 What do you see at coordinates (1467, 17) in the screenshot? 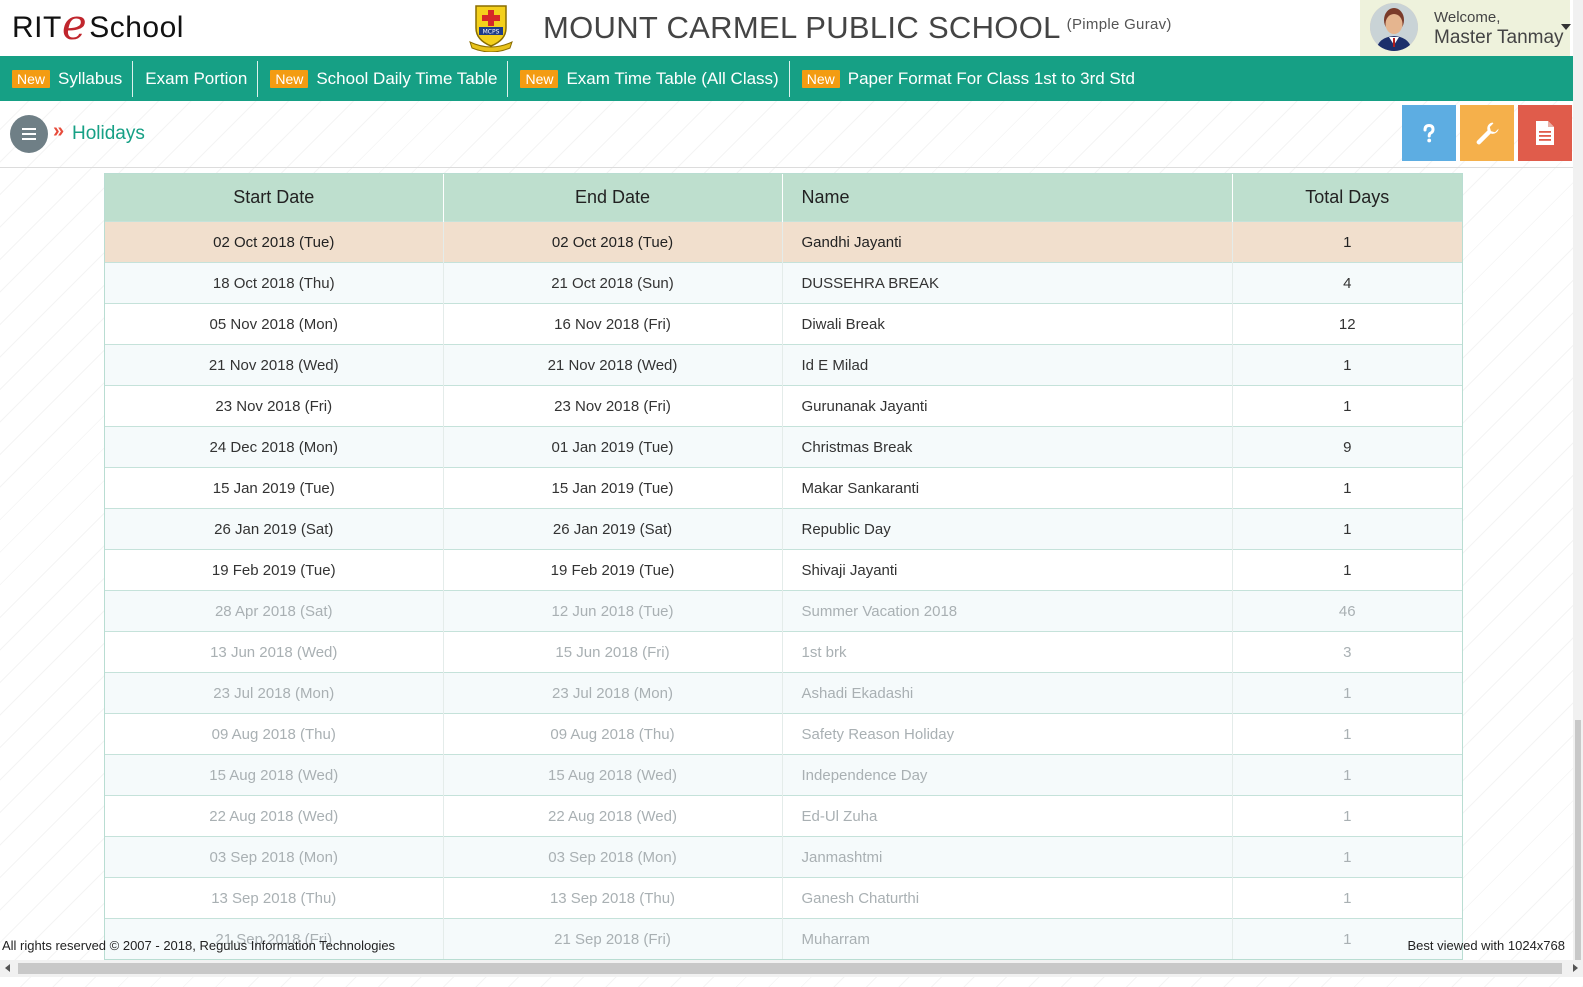
I see `welcome-label: Welcome,` at bounding box center [1467, 17].